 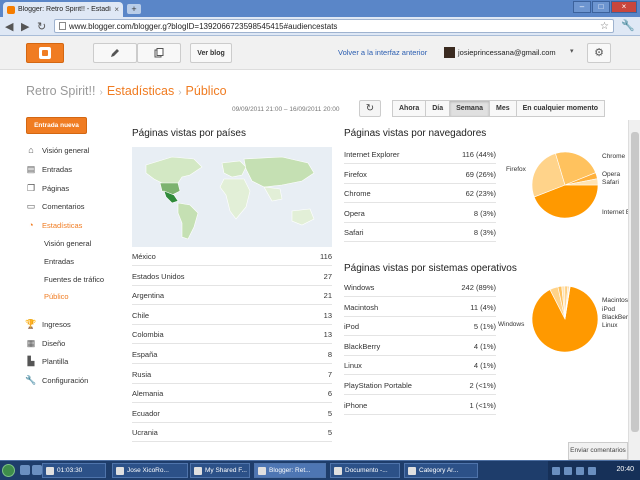 I want to click on country-row-label: Rusia, so click(x=141, y=374).